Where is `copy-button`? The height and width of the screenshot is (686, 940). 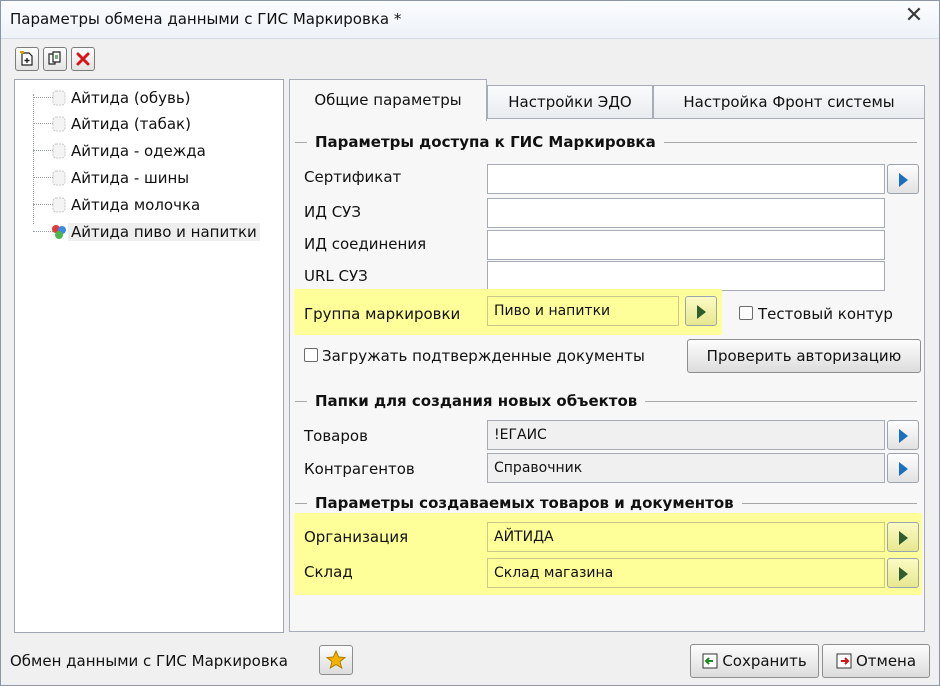 copy-button is located at coordinates (55, 59).